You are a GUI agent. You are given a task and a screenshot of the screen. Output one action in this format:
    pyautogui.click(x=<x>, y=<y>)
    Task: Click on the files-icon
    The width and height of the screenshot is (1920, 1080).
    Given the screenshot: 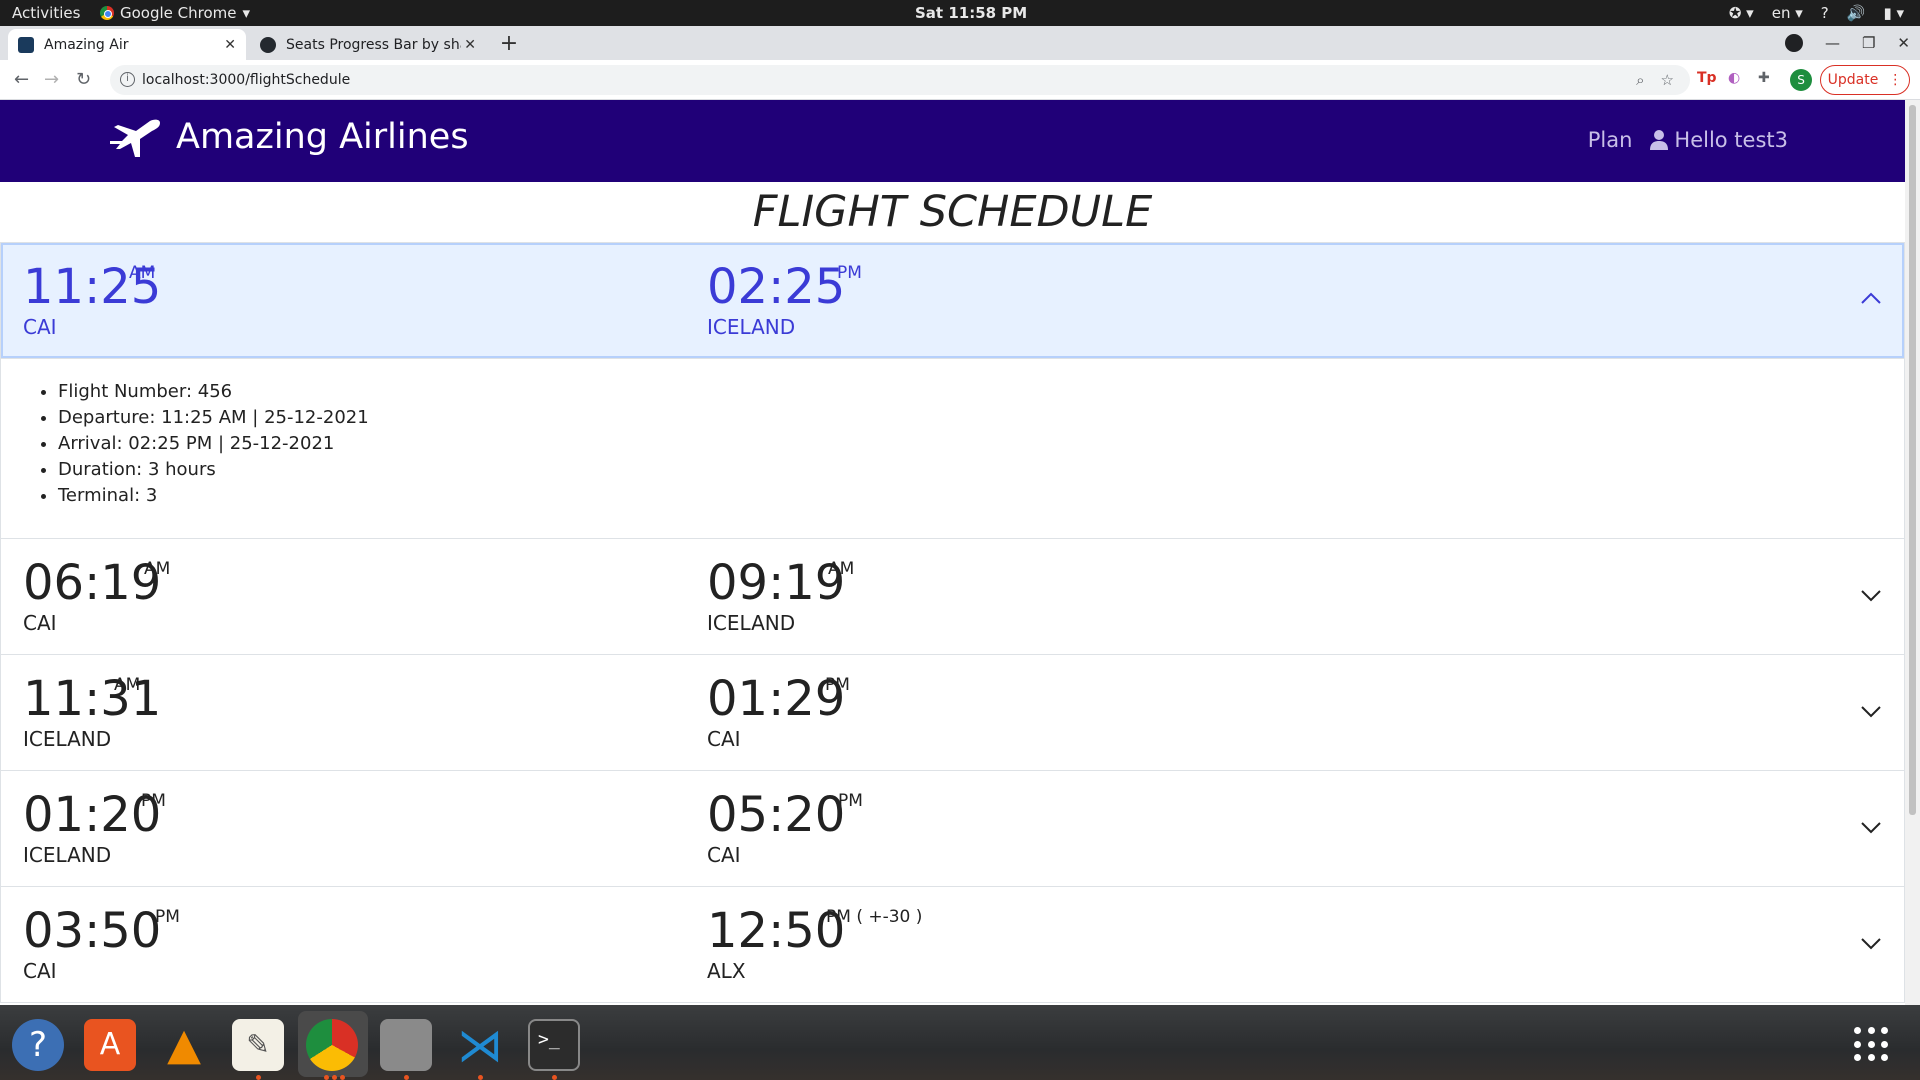 What is the action you would take?
    pyautogui.click(x=406, y=1045)
    